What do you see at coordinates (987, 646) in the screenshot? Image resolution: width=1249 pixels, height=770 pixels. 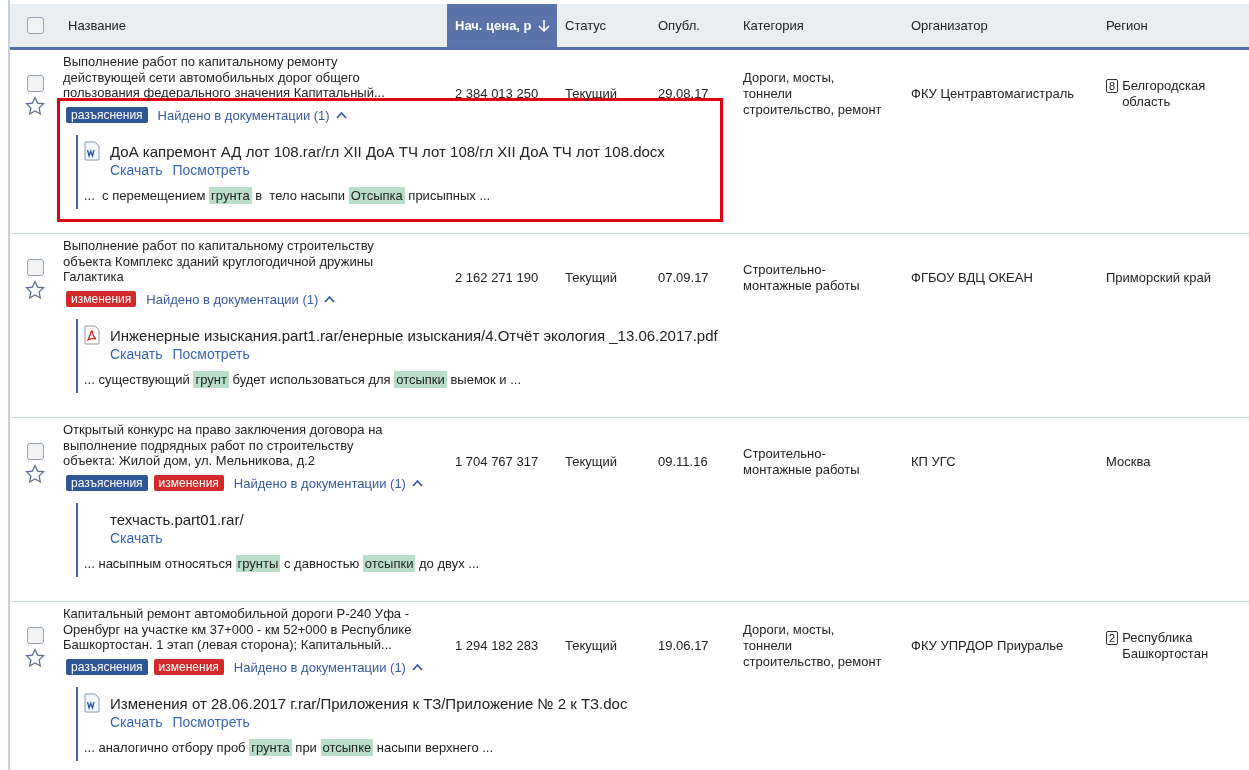 I see `organizer-text: ФКУ УПРДОР Приуралье` at bounding box center [987, 646].